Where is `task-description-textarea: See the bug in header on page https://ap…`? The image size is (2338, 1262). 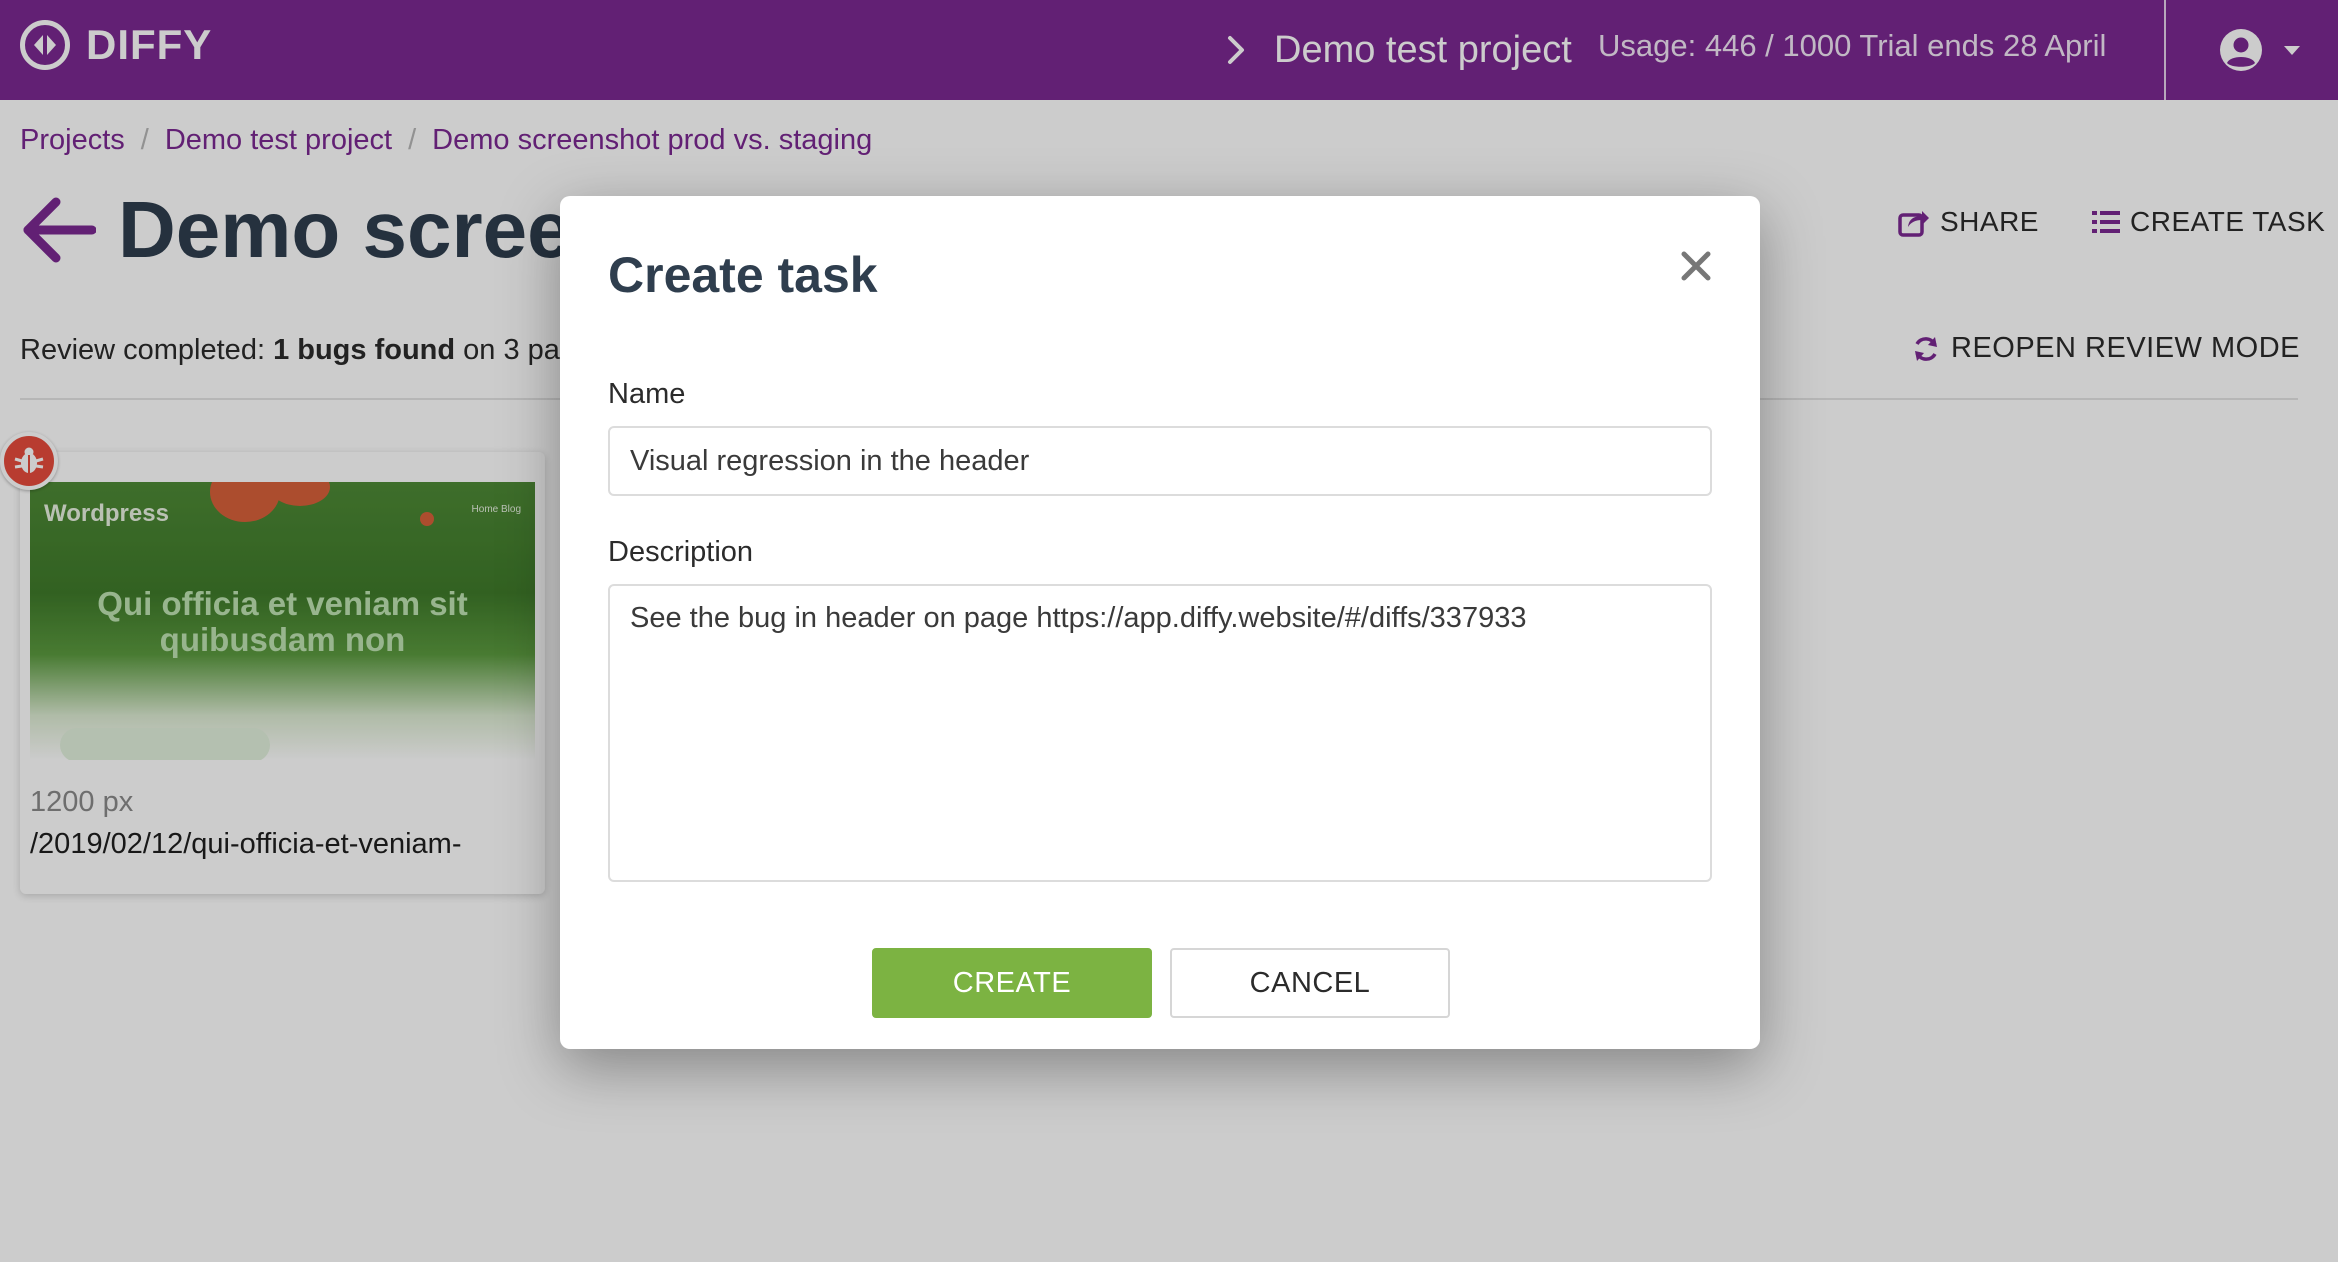 task-description-textarea: See the bug in header on page https://ap… is located at coordinates (1160, 733).